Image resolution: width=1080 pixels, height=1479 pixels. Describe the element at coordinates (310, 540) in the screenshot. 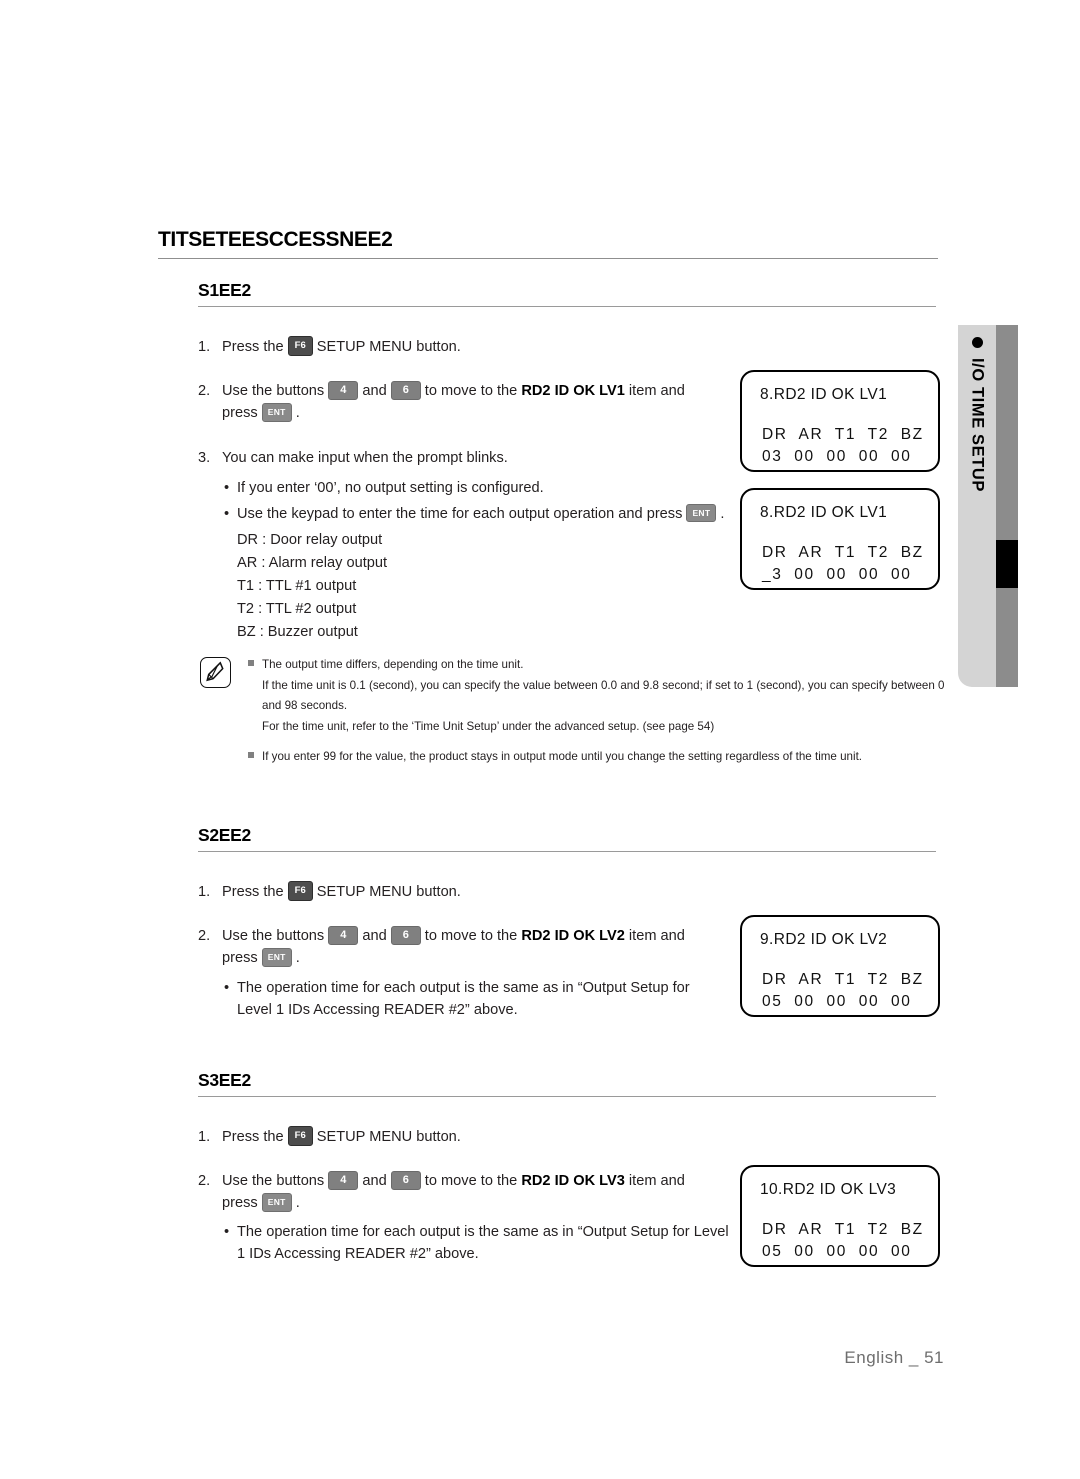

I see `output-def-dr: DR : Door relay output` at that location.